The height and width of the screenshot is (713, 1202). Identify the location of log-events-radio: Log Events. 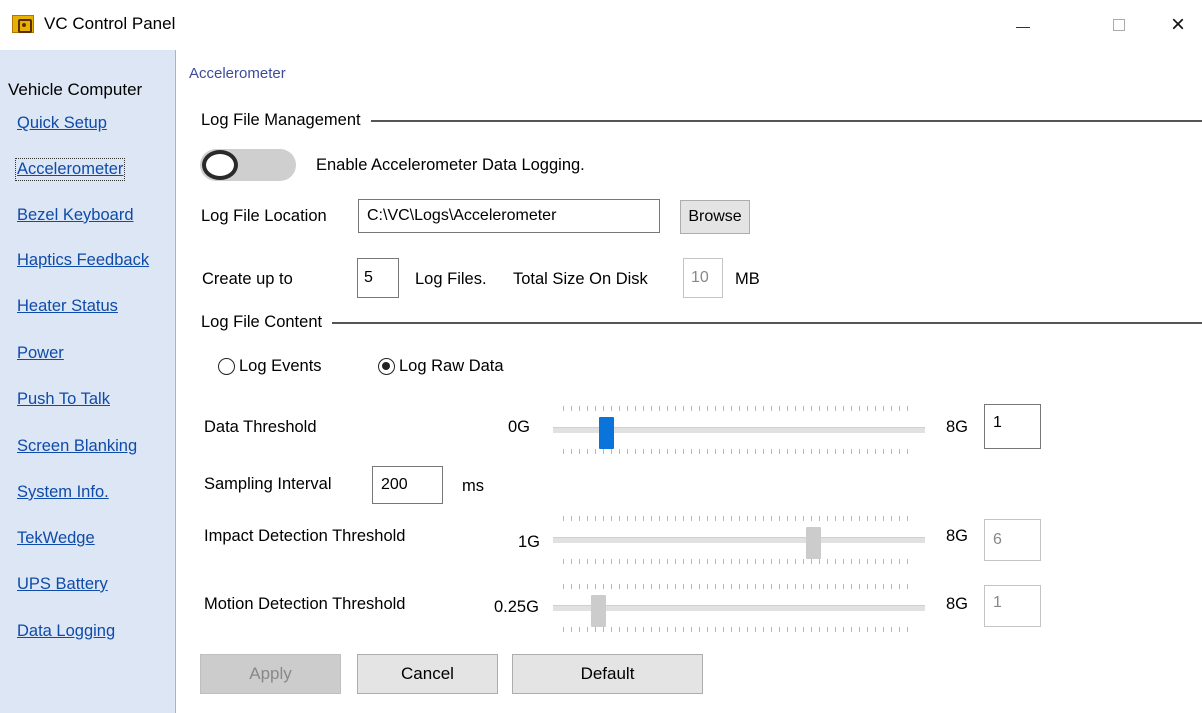
(270, 366).